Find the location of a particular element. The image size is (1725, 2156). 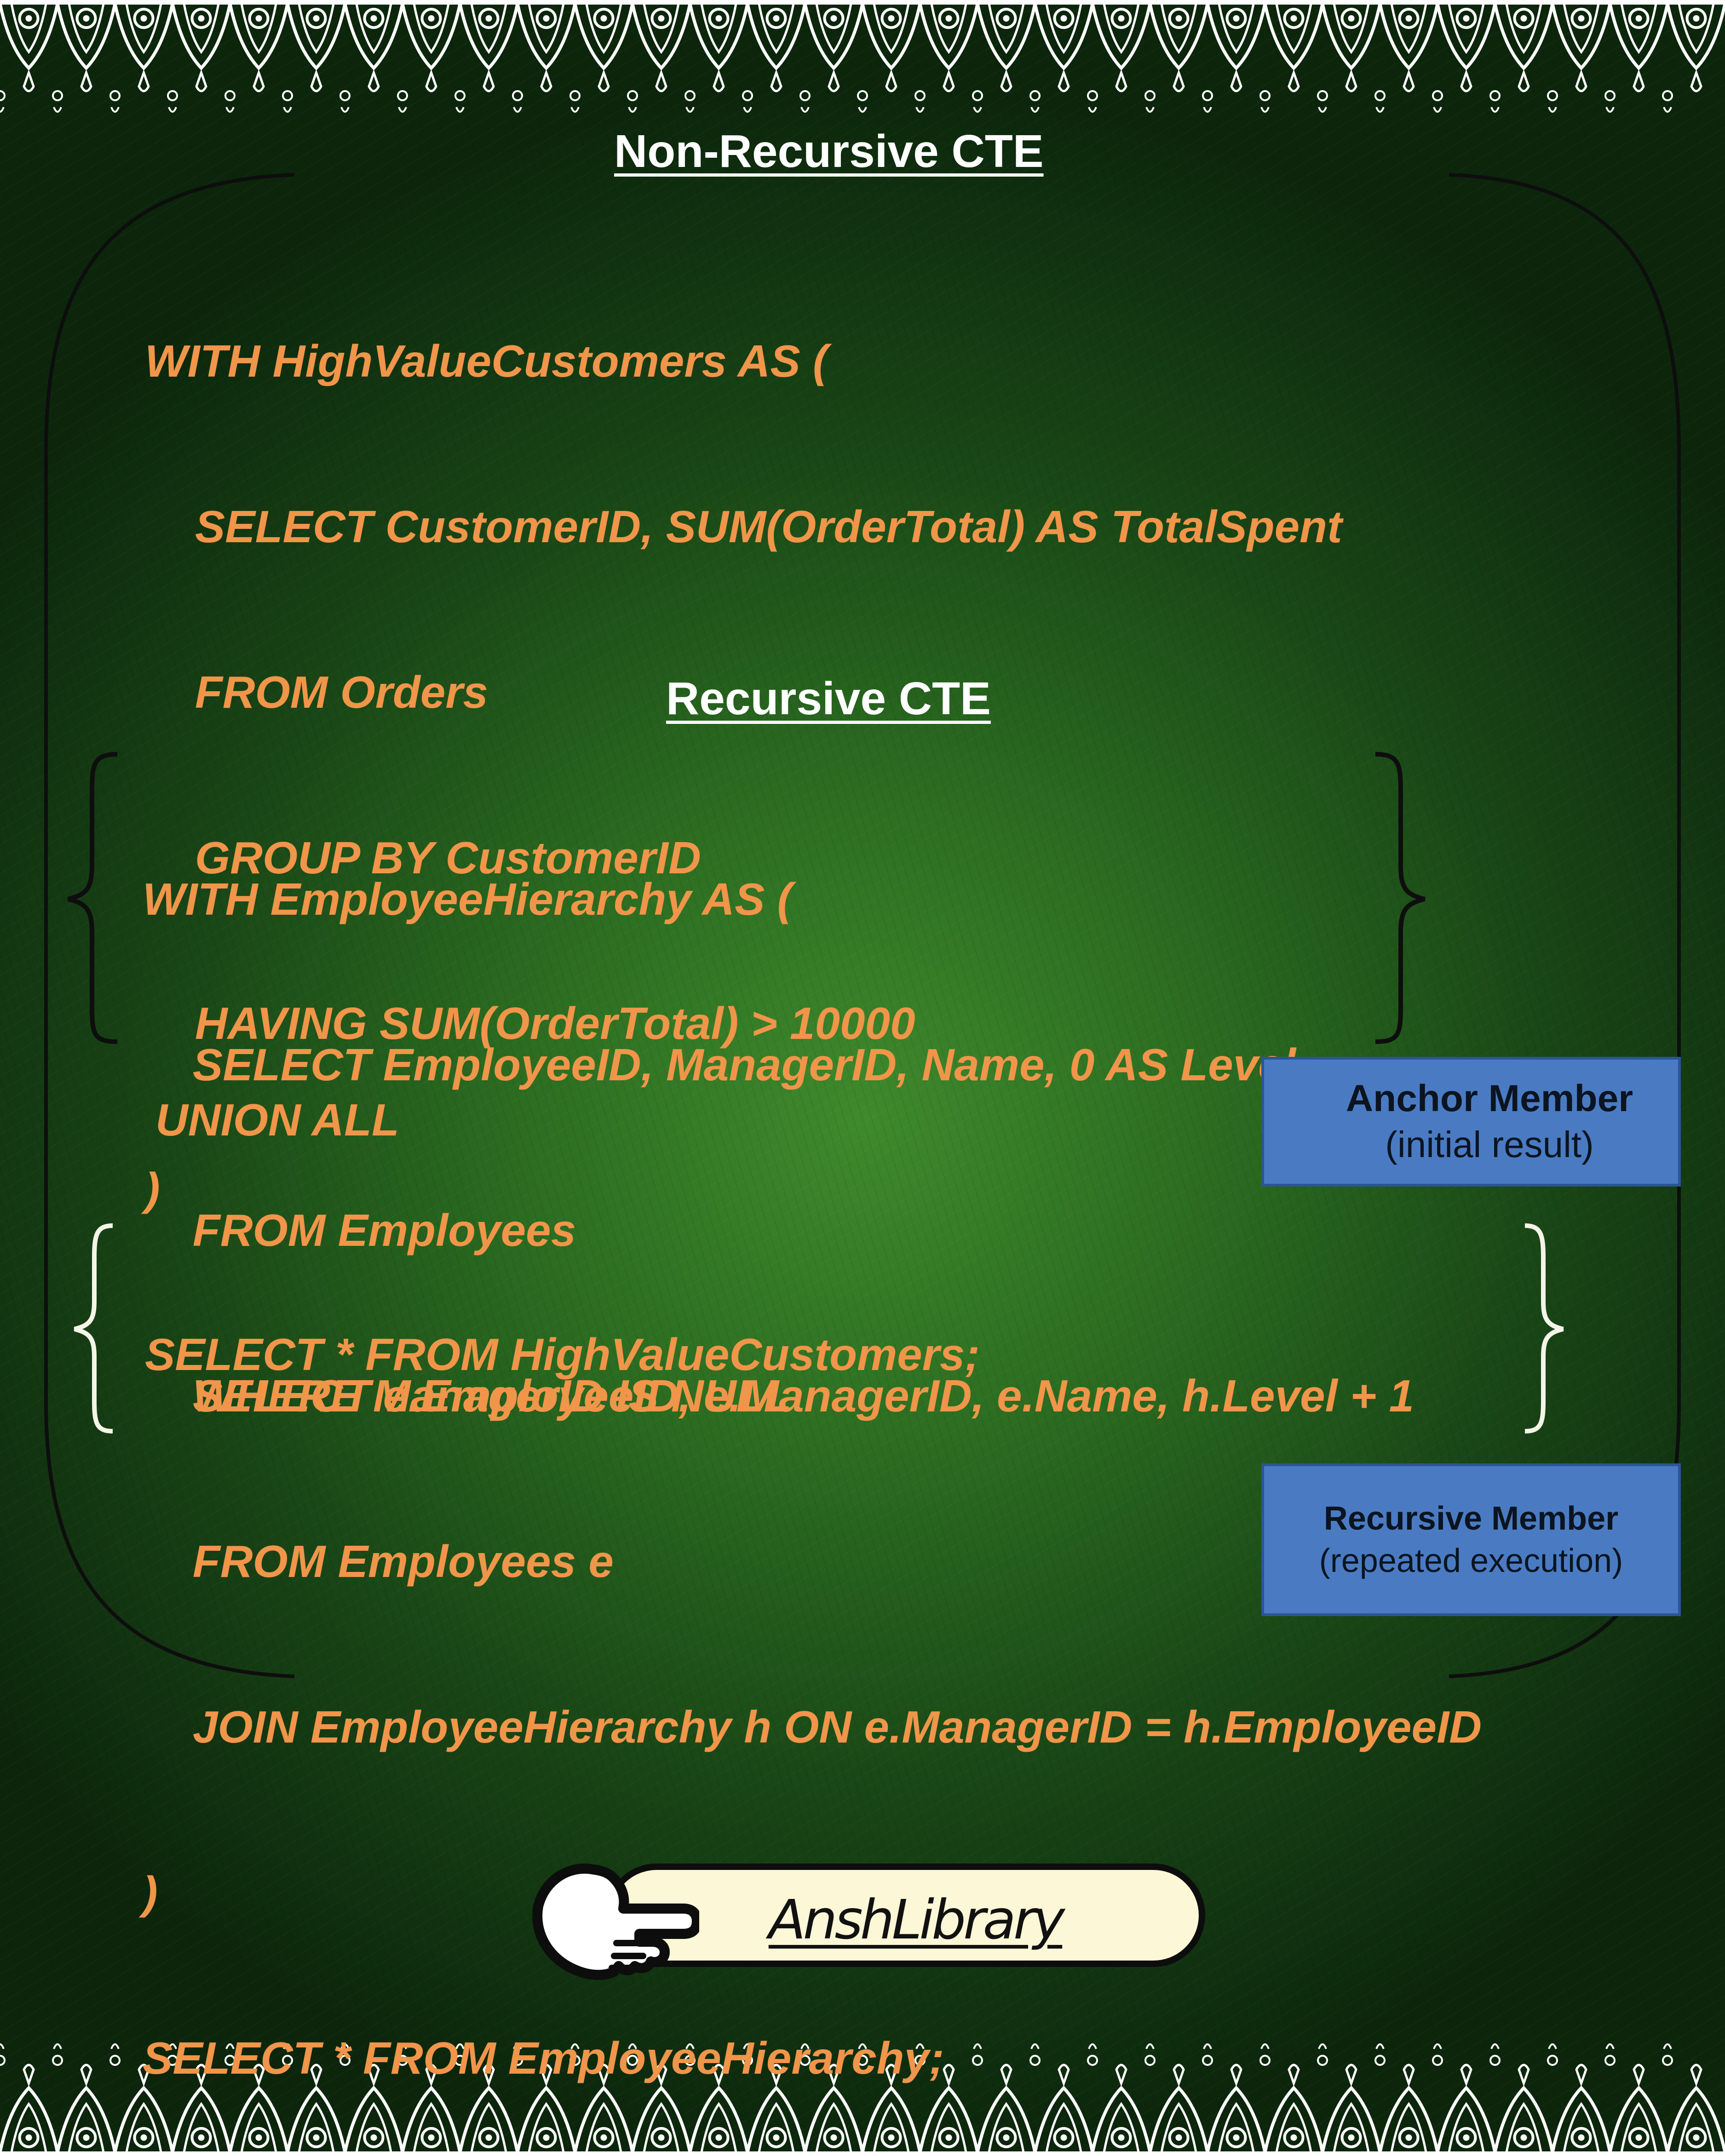

code-line: WITH HighValueCustomers AS ( is located at coordinates (486, 361).